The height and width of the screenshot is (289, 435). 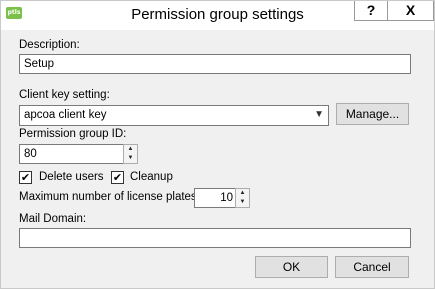 I want to click on delete-users-label: Delete users, so click(x=71, y=177).